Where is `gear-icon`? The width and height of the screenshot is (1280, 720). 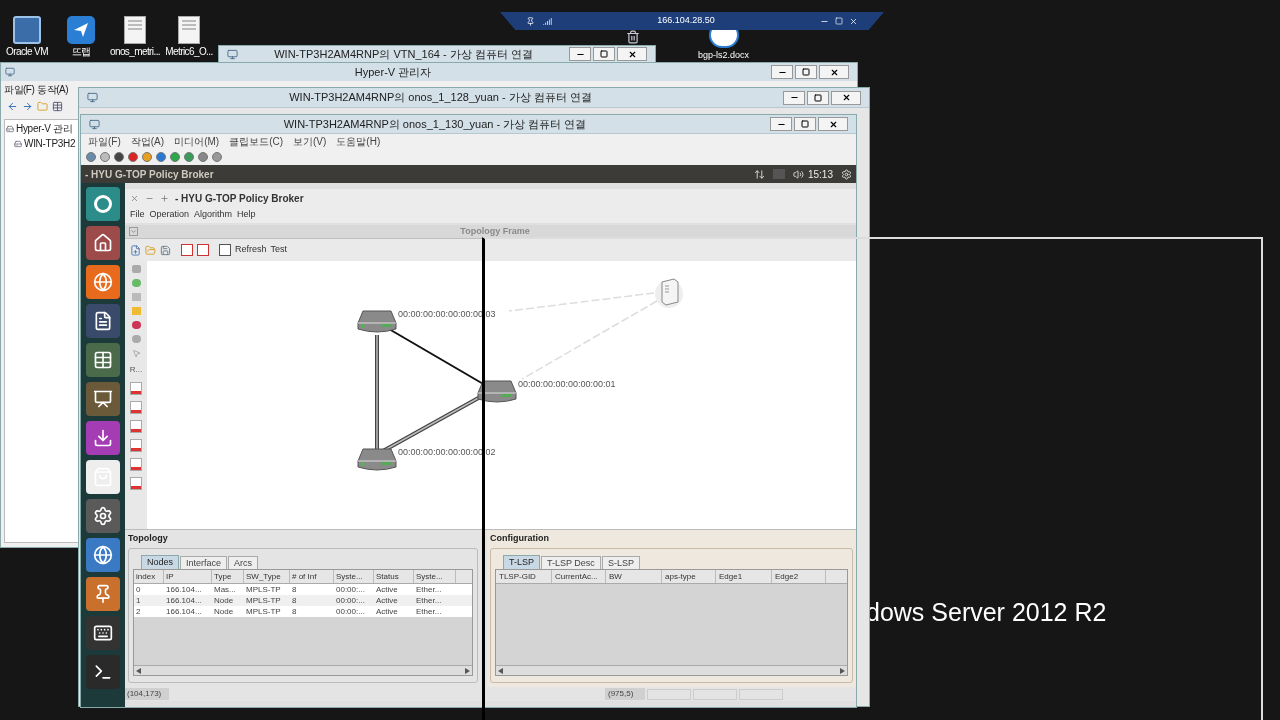
gear-icon is located at coordinates (91, 157).